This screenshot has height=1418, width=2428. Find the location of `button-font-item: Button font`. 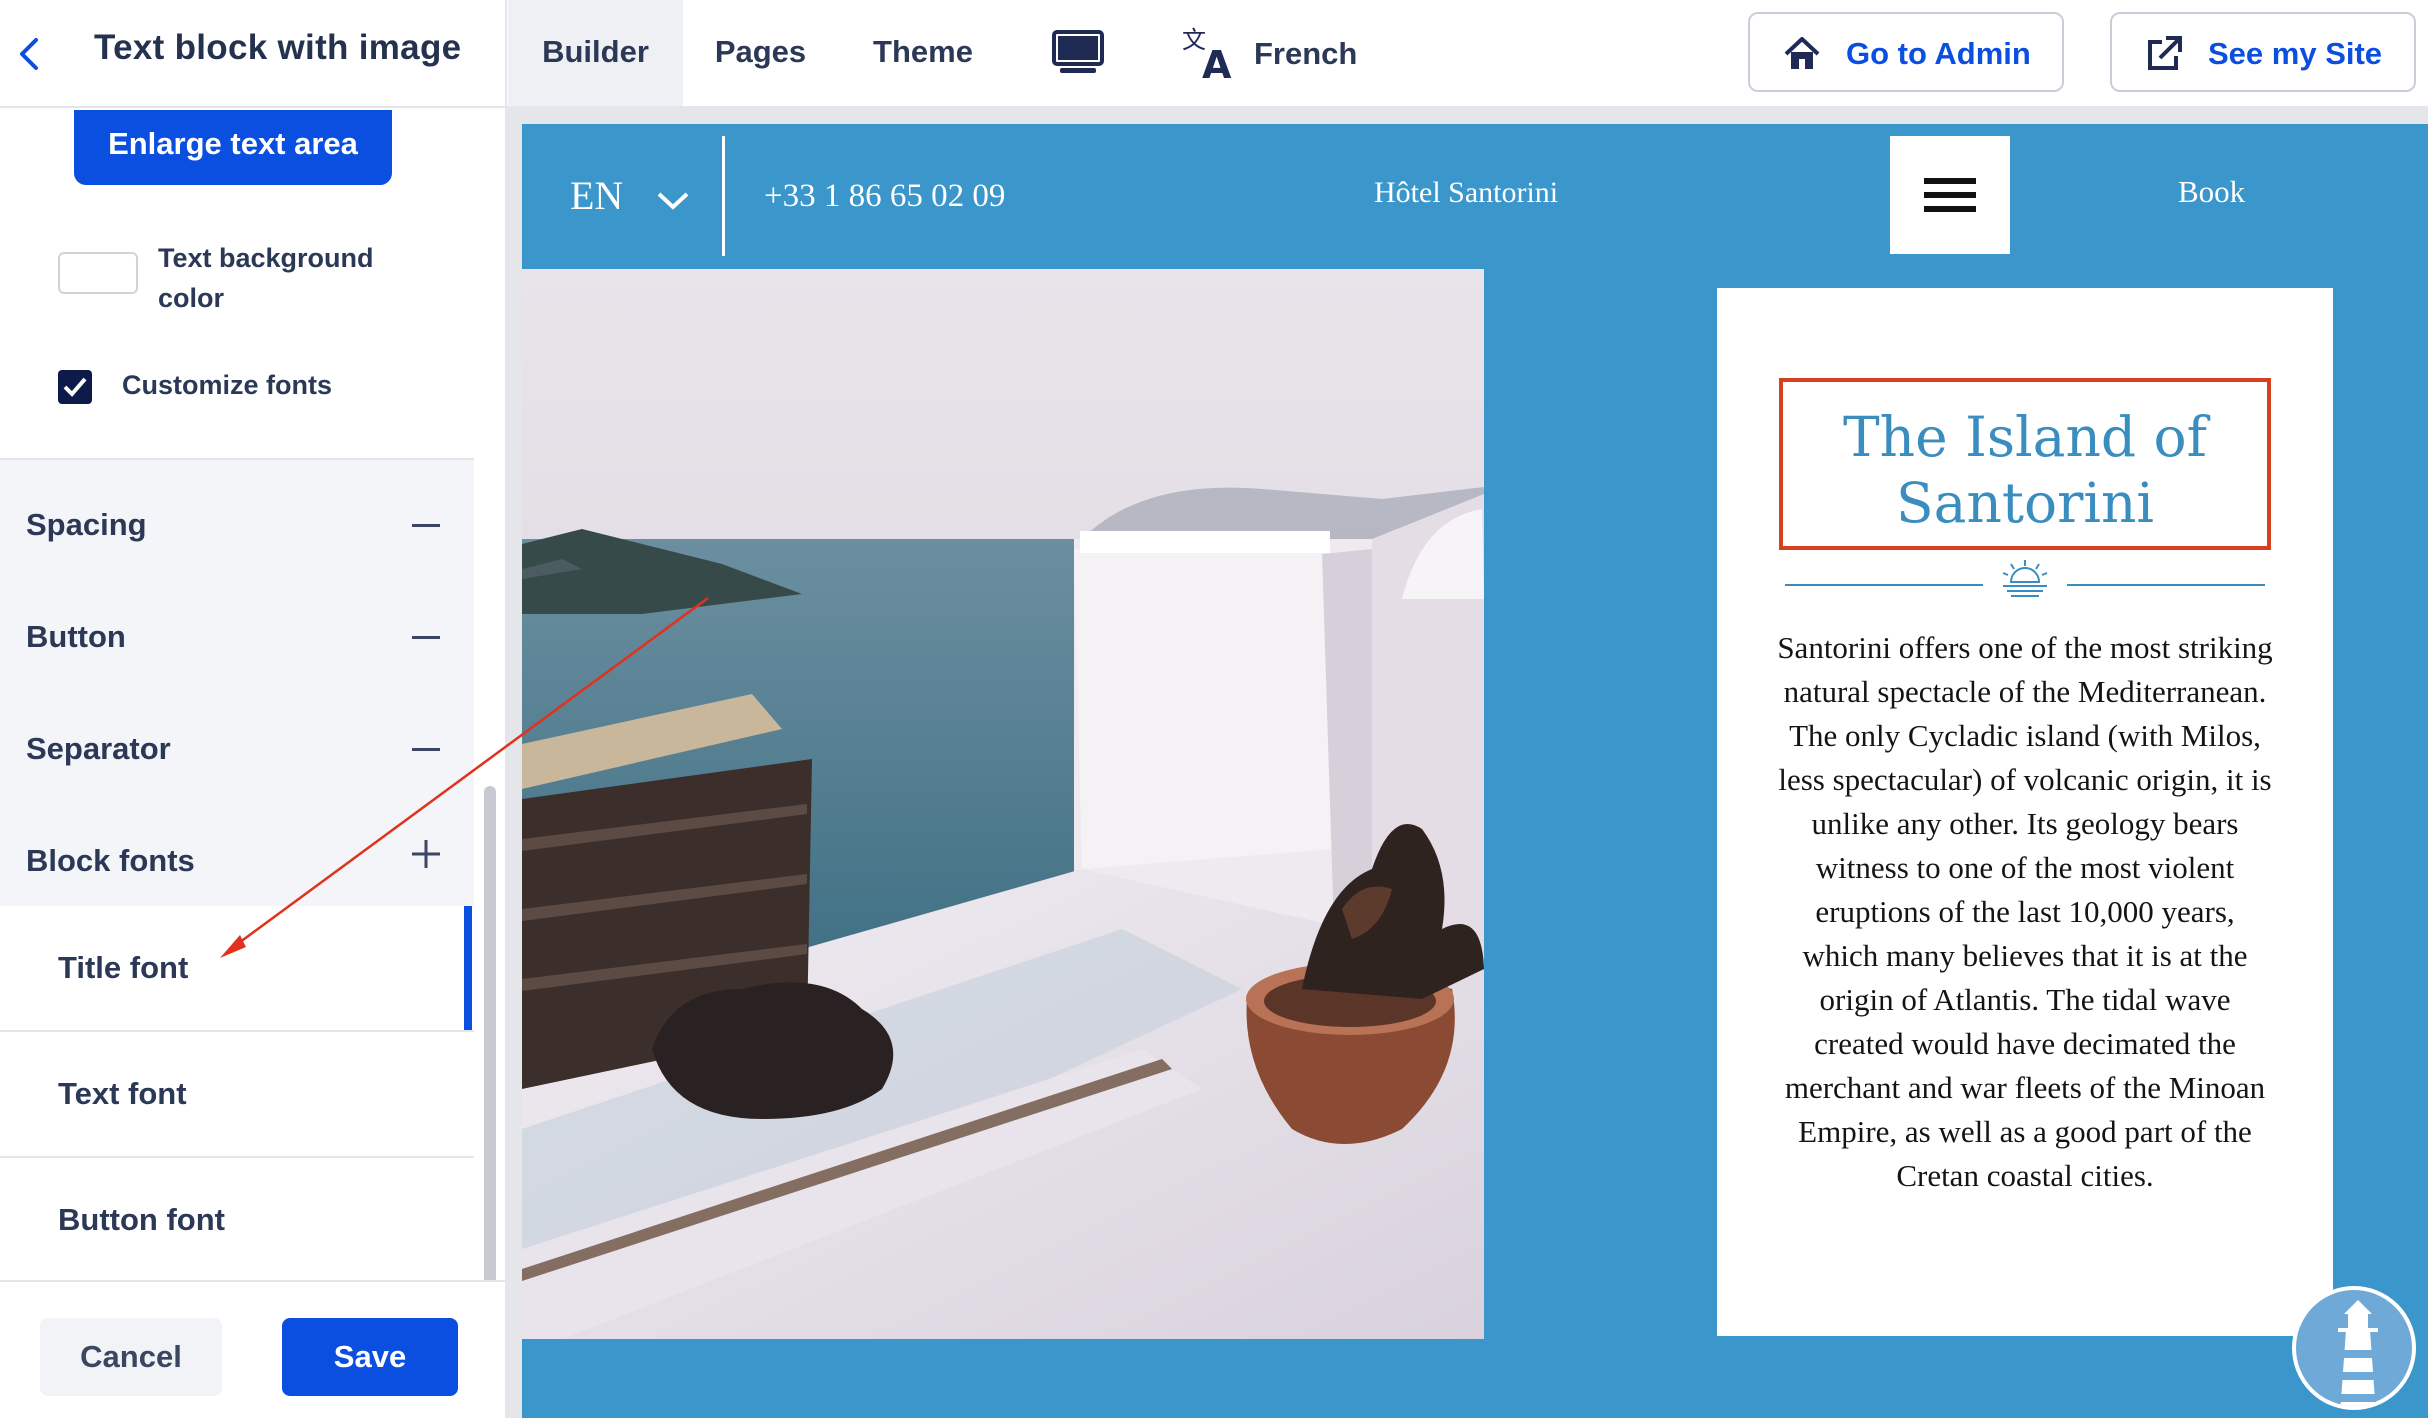

button-font-item: Button font is located at coordinates (237, 1220).